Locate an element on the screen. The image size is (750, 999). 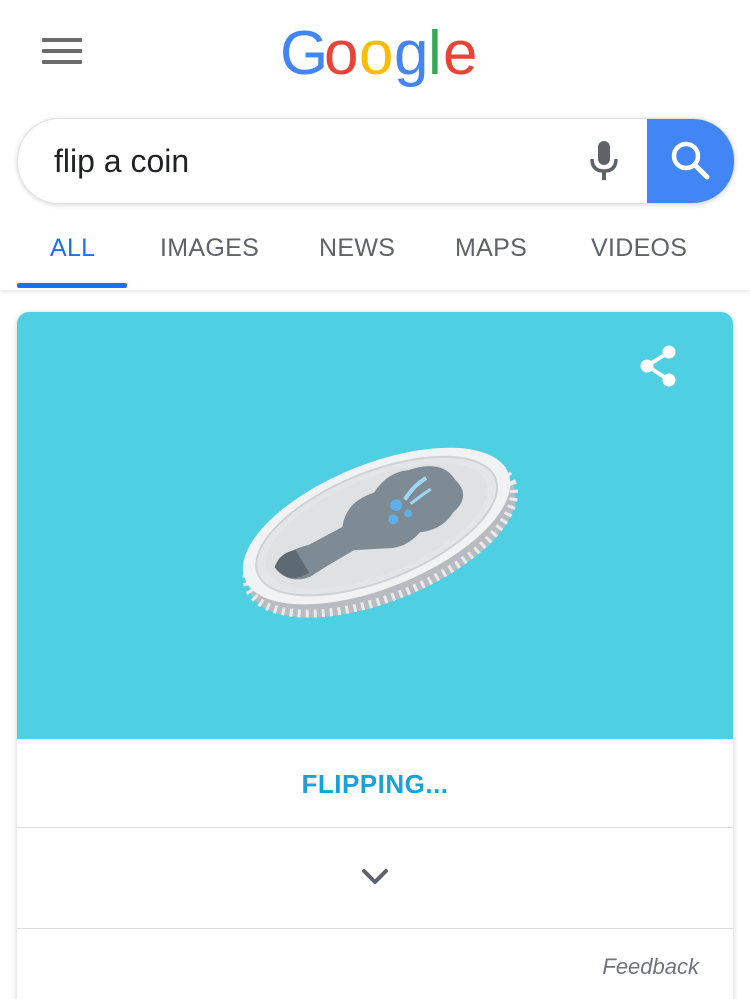
search-input: flip a coin is located at coordinates (121, 161).